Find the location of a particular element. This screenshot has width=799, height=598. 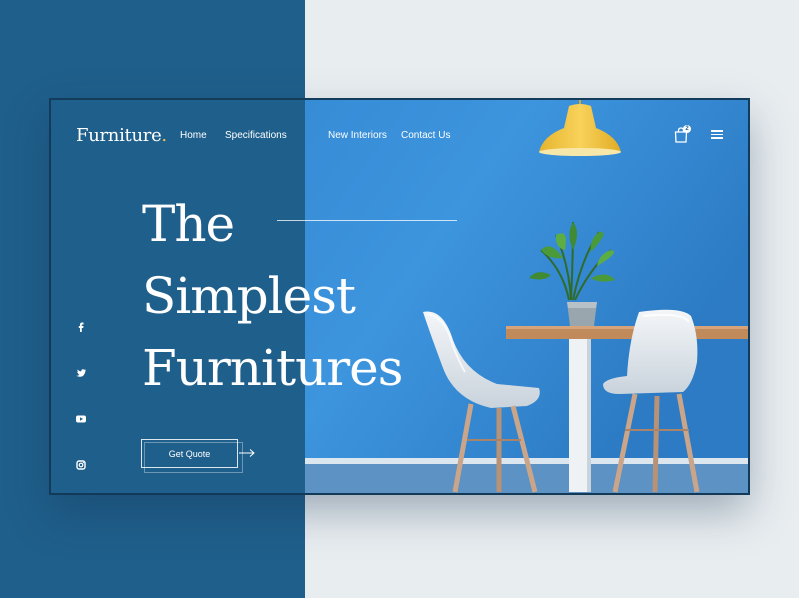

hamburger-menu-icon is located at coordinates (717, 131).